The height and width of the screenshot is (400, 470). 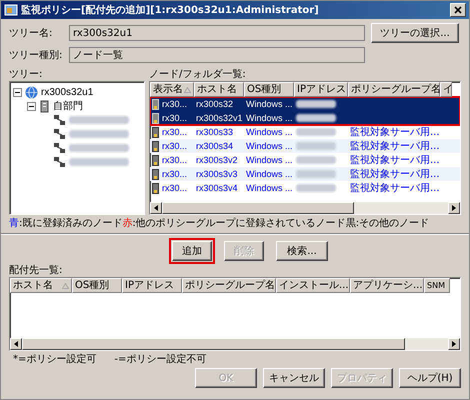 What do you see at coordinates (68, 106) in the screenshot?
I see `tree-item: 自部門` at bounding box center [68, 106].